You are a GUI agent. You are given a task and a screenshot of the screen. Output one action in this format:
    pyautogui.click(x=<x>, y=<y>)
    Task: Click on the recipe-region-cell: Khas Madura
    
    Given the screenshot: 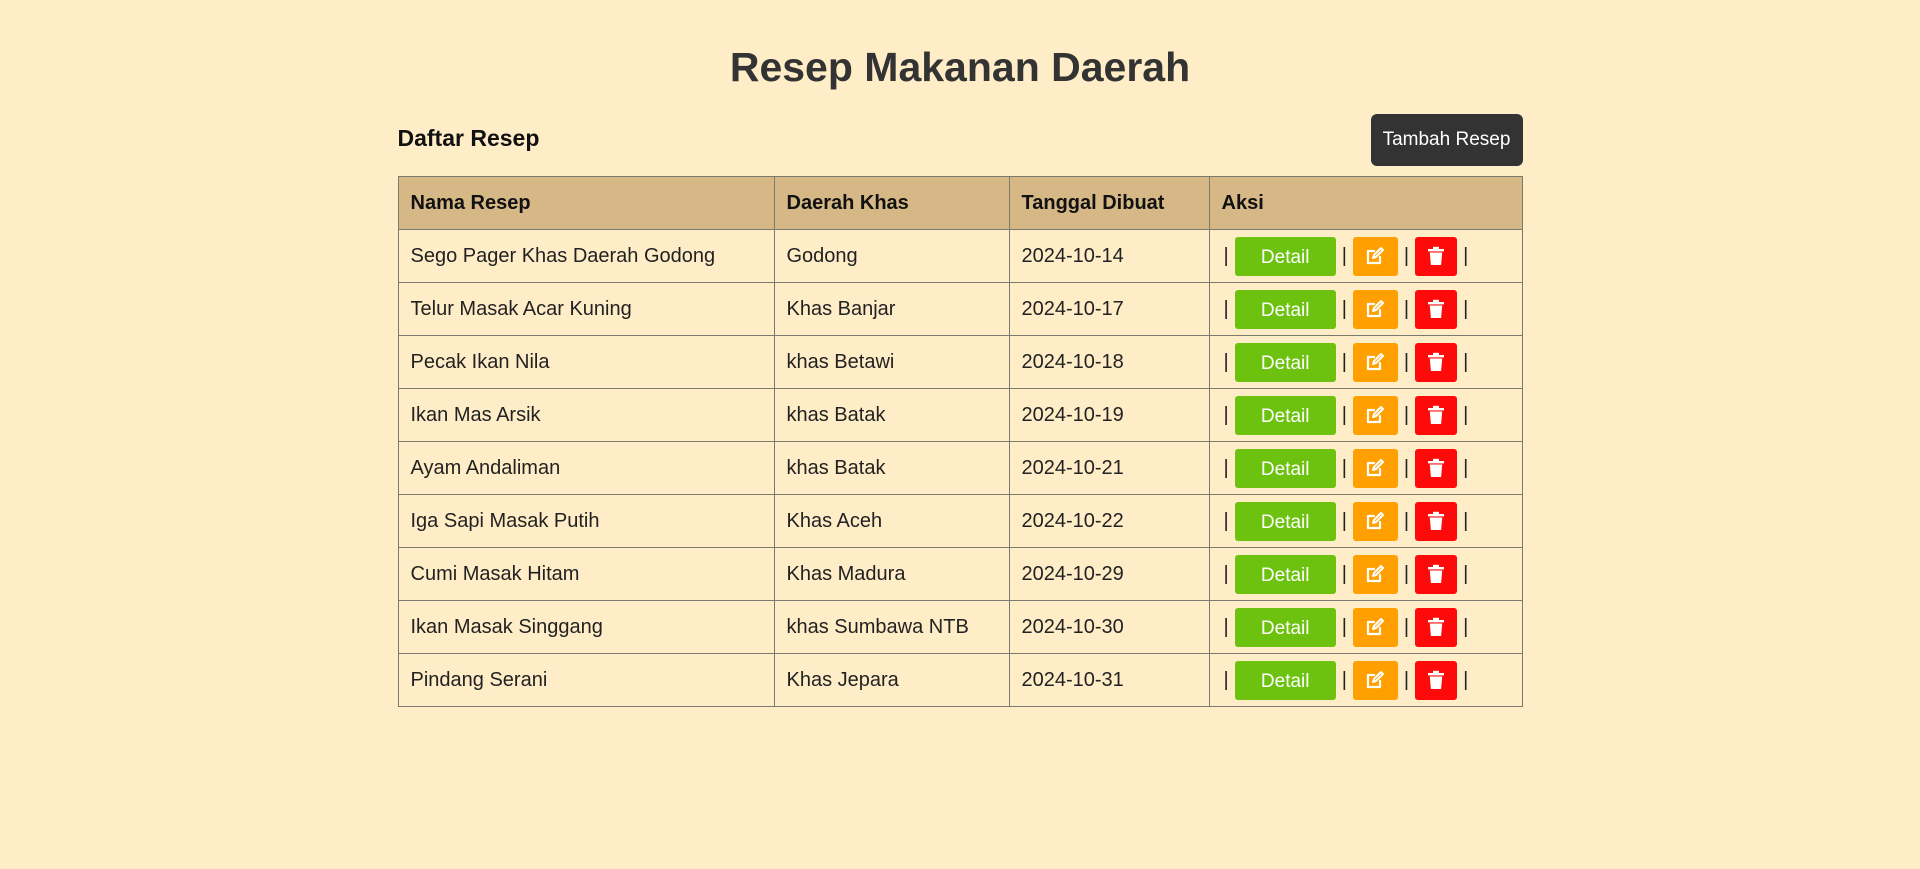 What is the action you would take?
    pyautogui.click(x=891, y=574)
    